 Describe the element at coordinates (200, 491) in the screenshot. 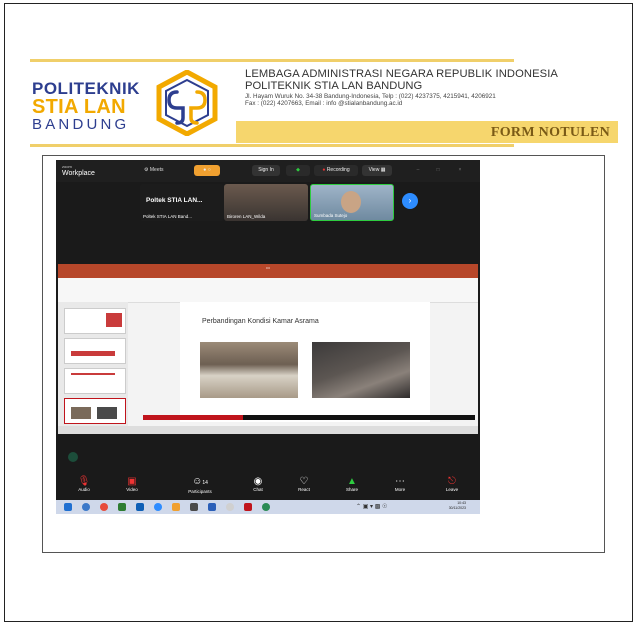

I see `participants-label: Participants` at that location.